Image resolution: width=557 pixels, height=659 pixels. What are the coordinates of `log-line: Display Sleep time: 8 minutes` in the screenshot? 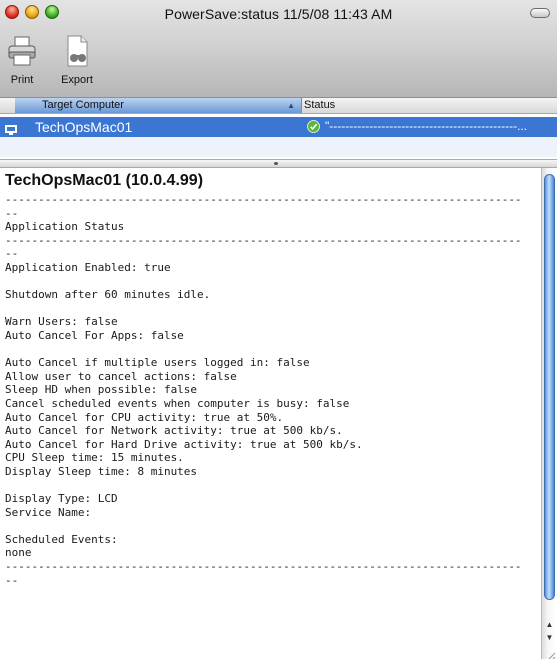 It's located at (101, 471).